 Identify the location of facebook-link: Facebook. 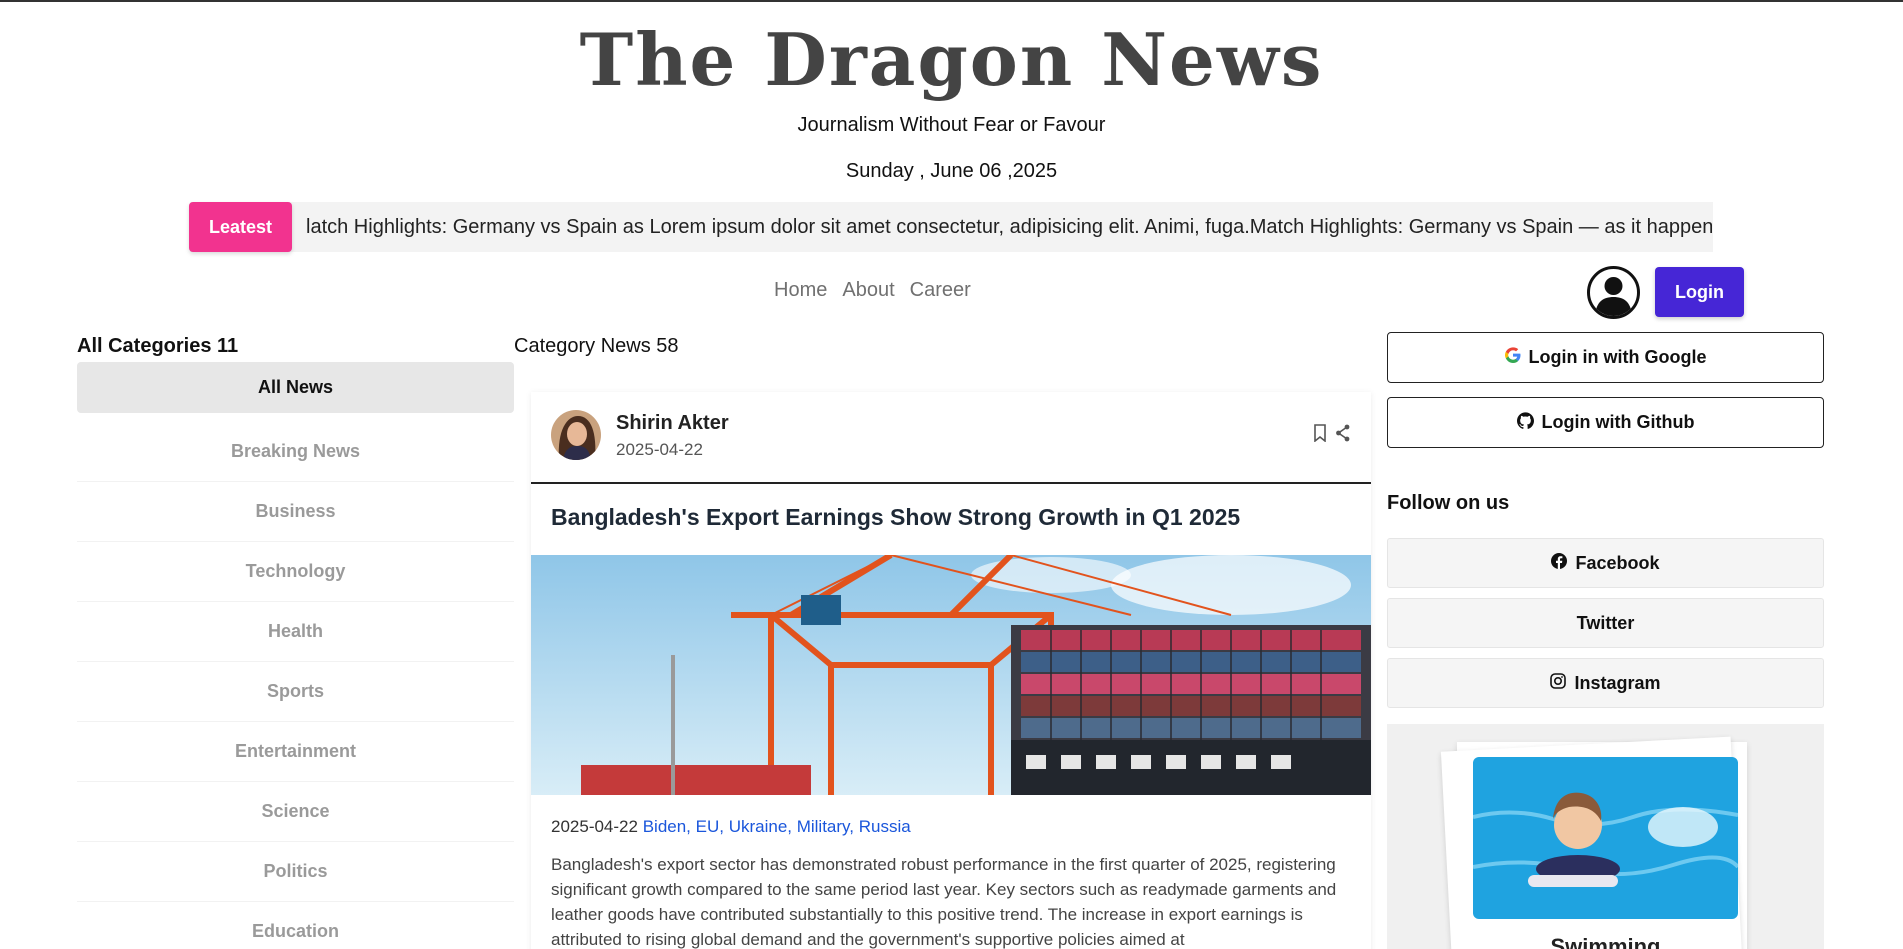
(1605, 563).